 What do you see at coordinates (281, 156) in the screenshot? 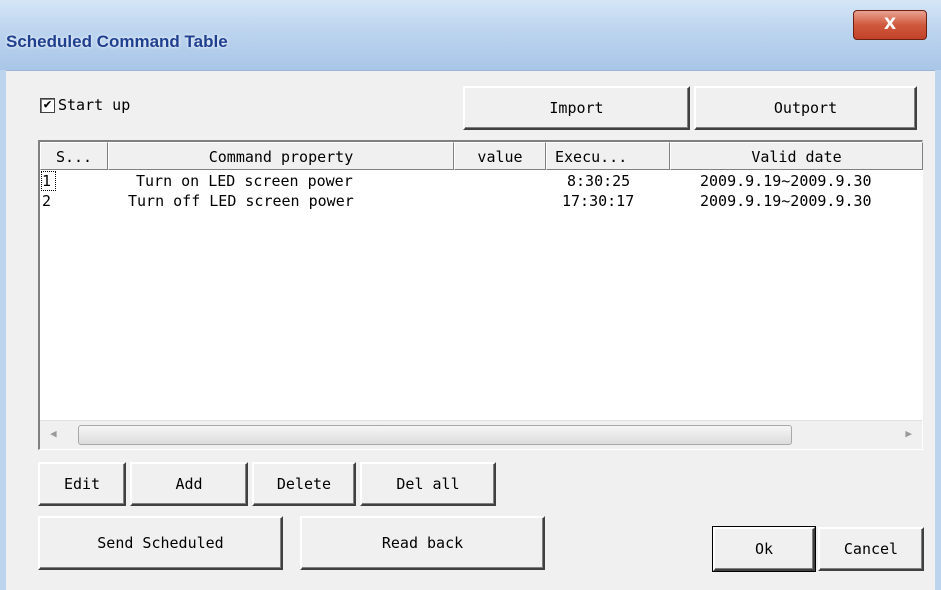
I see `column-header-command: Command property` at bounding box center [281, 156].